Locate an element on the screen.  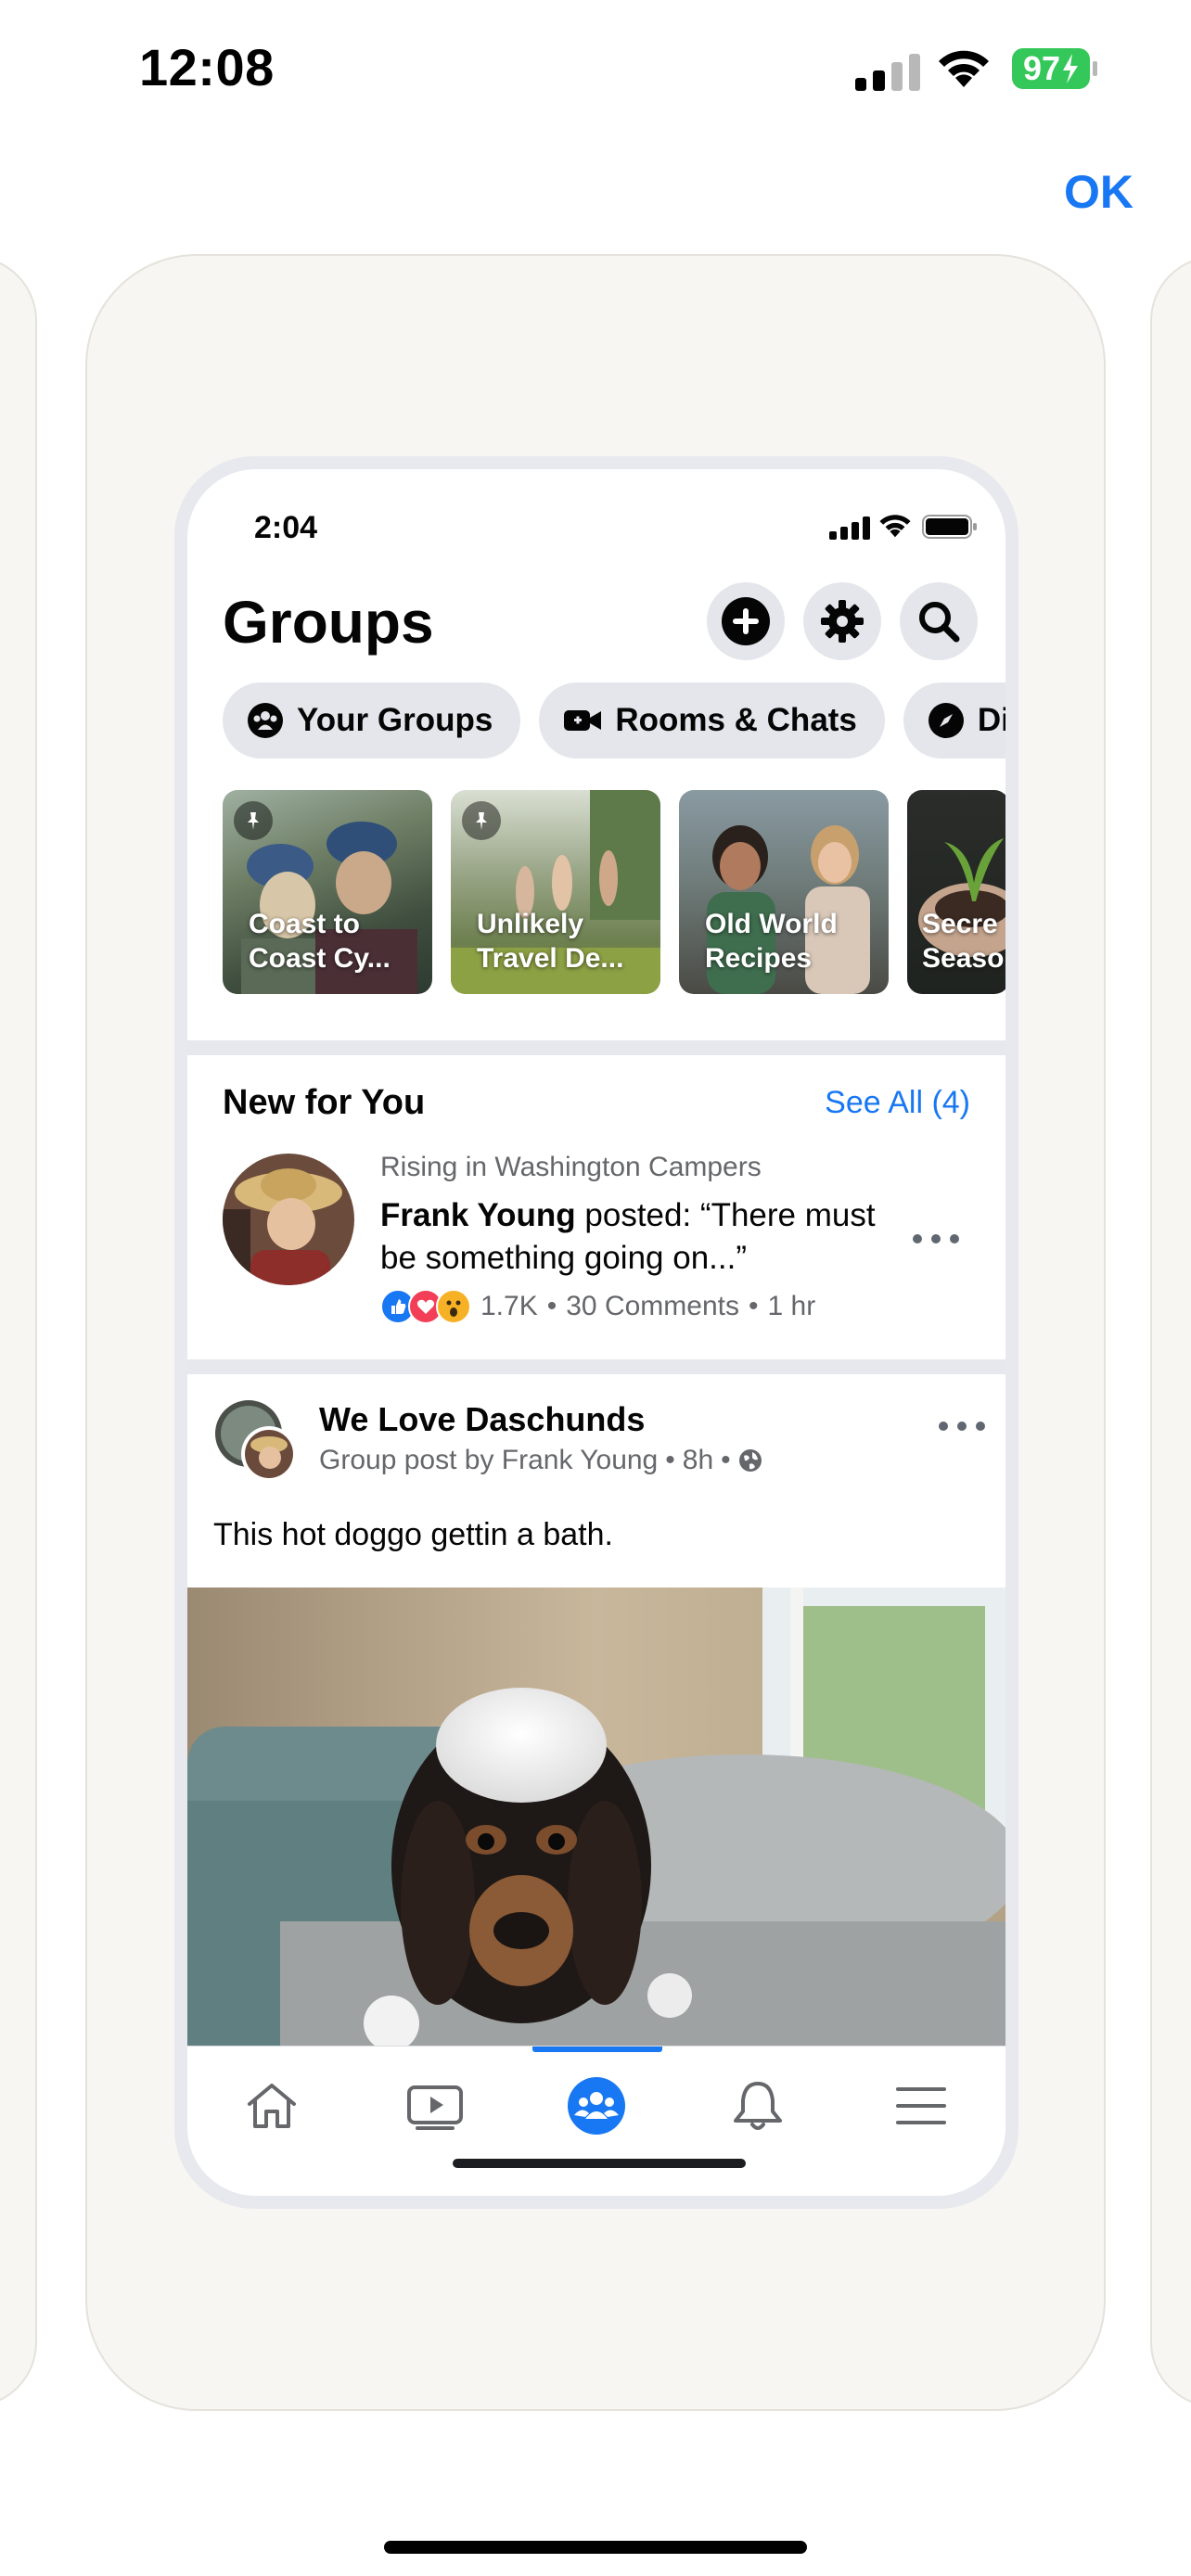
phone-wifi-icon is located at coordinates (895, 526).